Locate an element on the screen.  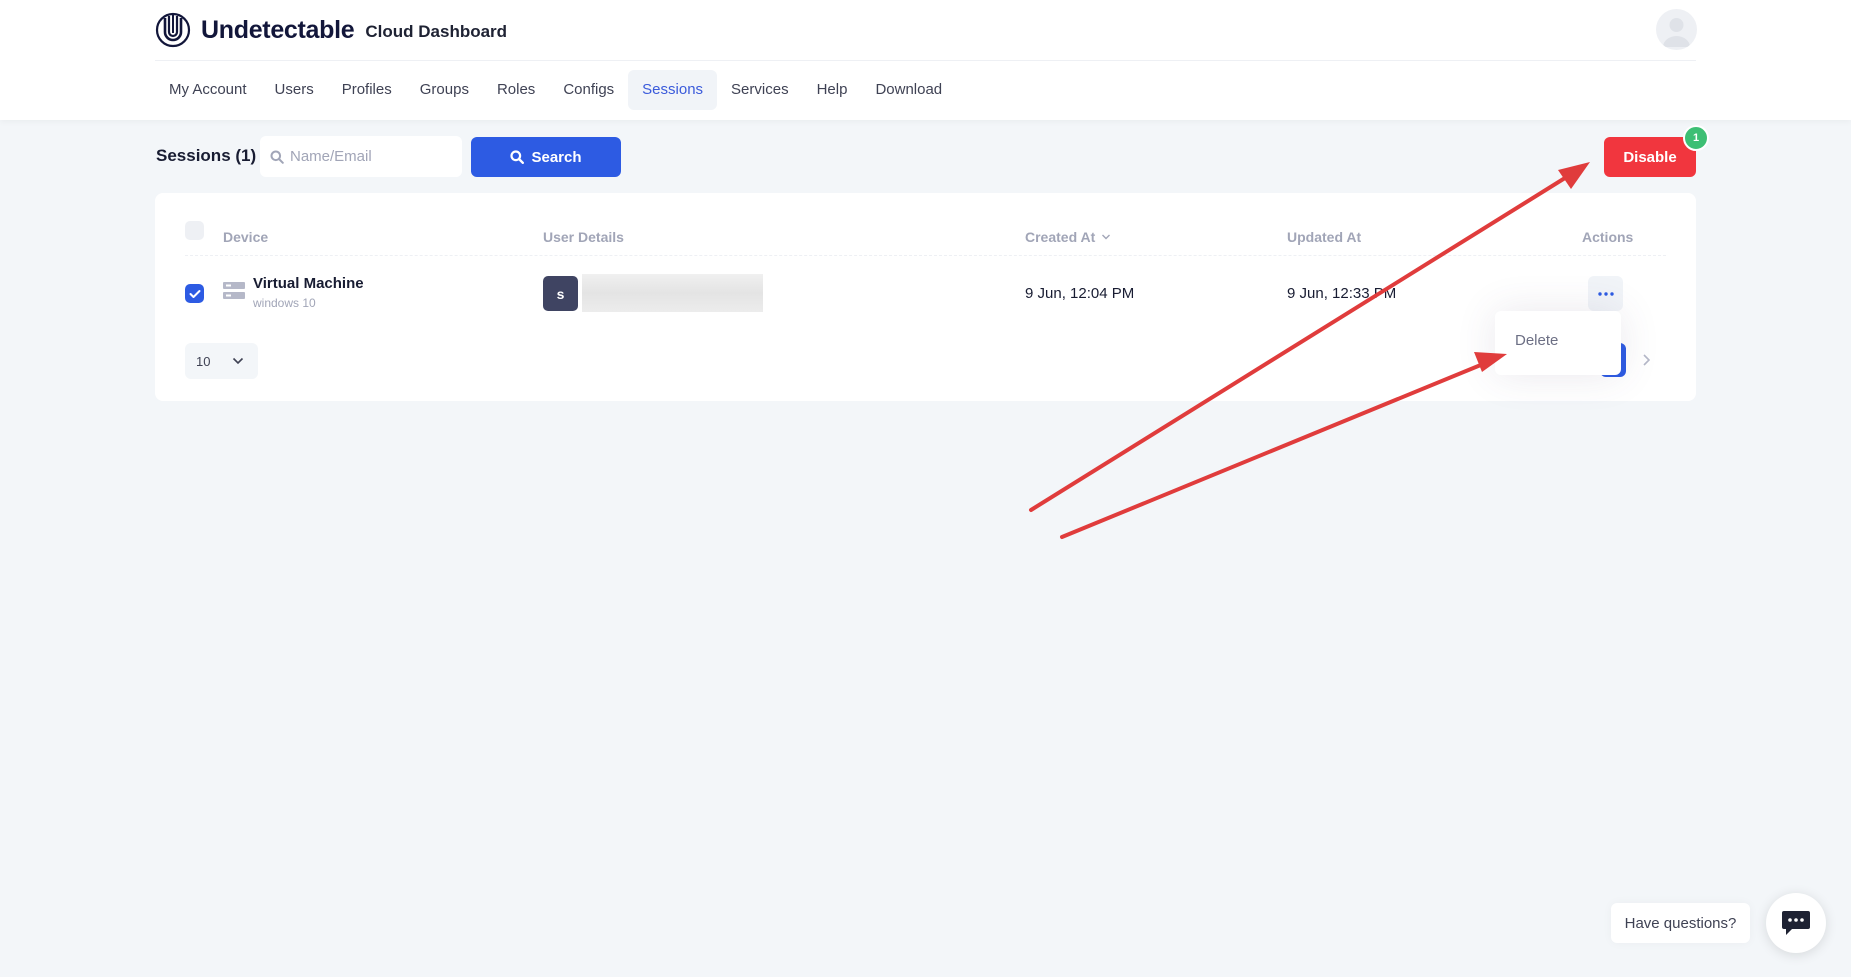
device-os: windows 10 is located at coordinates (284, 303).